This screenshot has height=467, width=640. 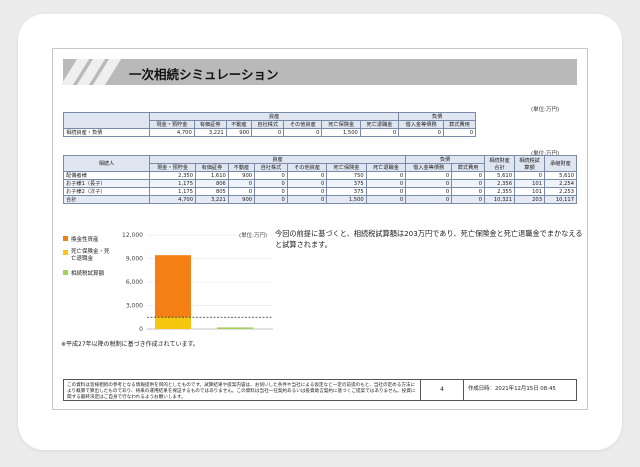 I want to click on created-date: 作成日時：2021年12月15日 08:45, so click(x=512, y=389).